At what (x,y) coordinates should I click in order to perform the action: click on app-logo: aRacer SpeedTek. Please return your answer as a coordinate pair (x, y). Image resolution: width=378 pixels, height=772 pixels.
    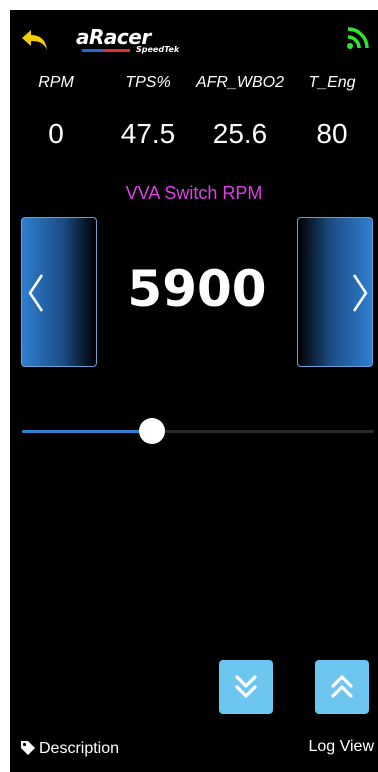
    Looking at the image, I should click on (131, 41).